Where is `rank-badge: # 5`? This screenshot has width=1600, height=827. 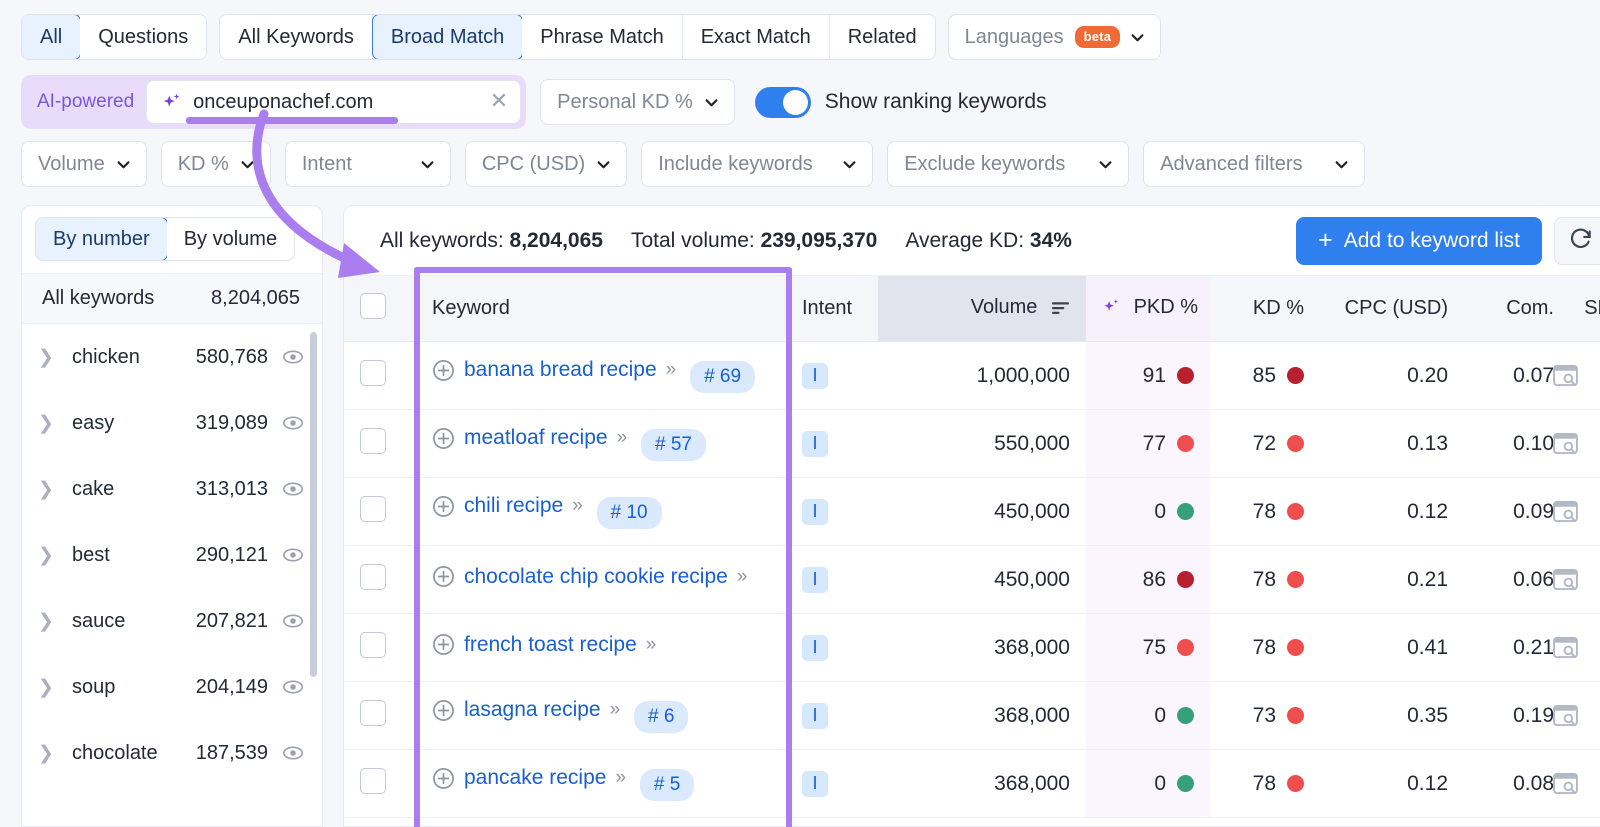
rank-badge: # 5 is located at coordinates (667, 784).